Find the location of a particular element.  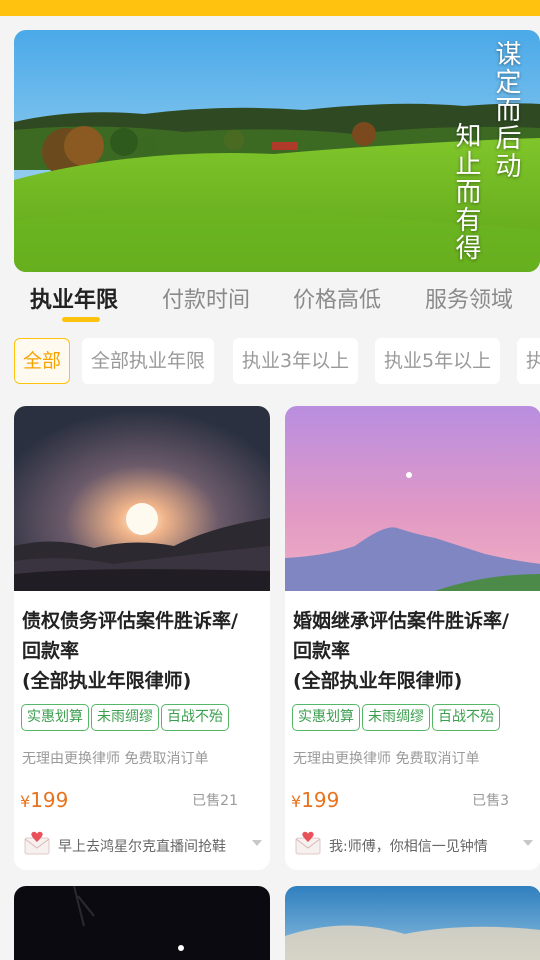

card-title: 婚姻继承评估案件胜诉率/ 回款率 (全部执业年限律师) is located at coordinates (415, 651).